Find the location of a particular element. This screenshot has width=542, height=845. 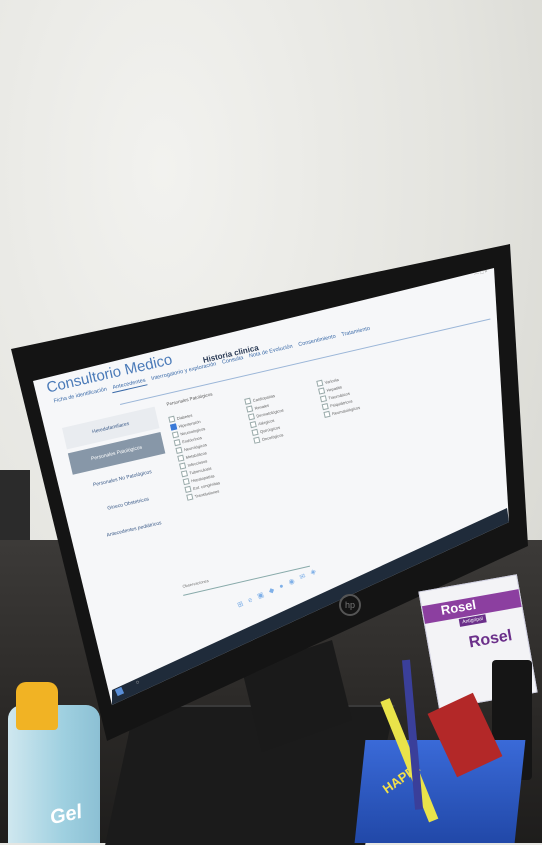

hp-logo: hp is located at coordinates (350, 605).